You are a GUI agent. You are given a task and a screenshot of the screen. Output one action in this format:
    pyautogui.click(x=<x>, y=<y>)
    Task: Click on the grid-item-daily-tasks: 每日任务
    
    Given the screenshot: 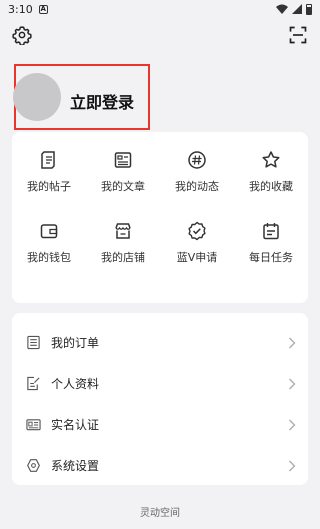 What is the action you would take?
    pyautogui.click(x=271, y=256)
    